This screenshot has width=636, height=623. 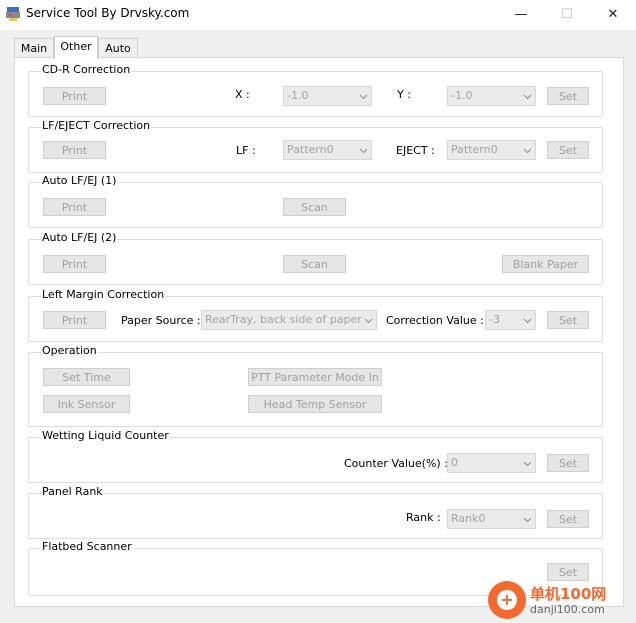 I want to click on watermark-plus-icon: +, so click(x=507, y=600).